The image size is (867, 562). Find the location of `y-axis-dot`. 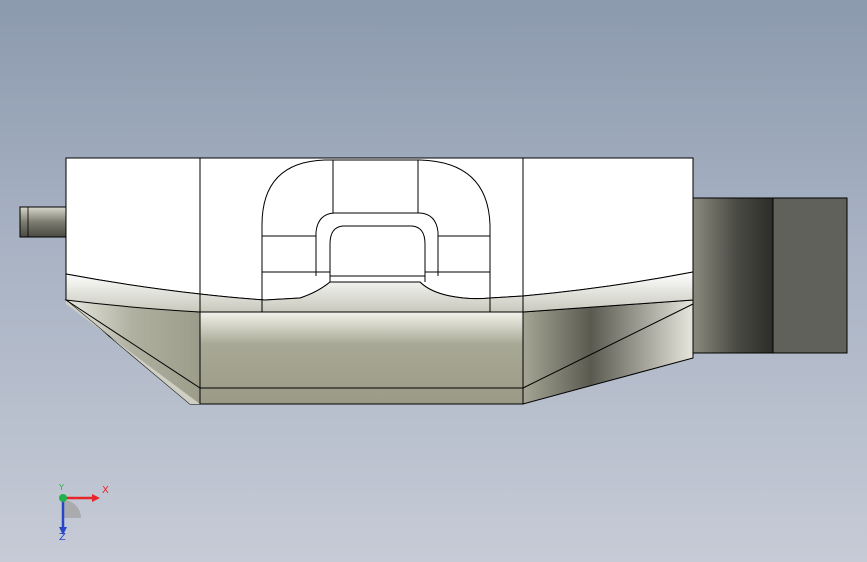

y-axis-dot is located at coordinates (63, 498).